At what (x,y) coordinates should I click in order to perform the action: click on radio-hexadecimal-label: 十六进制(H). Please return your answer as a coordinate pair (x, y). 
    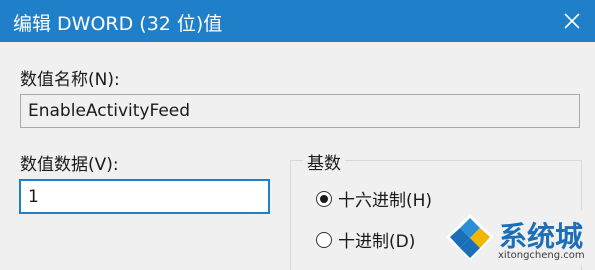
    Looking at the image, I should click on (385, 201).